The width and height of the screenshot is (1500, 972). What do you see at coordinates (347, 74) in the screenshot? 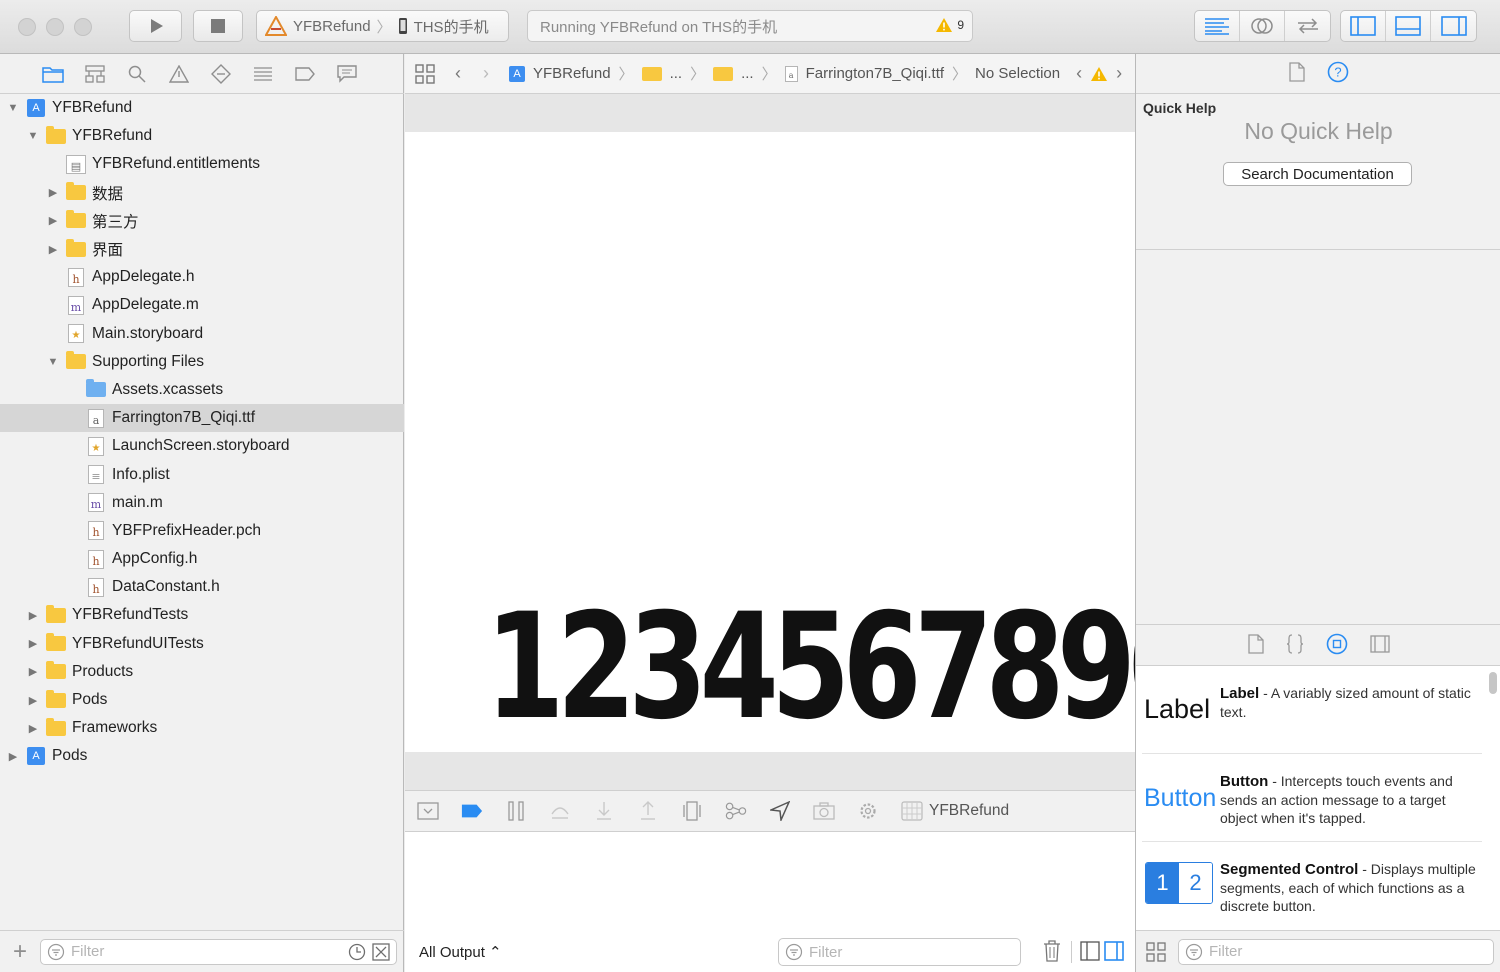
I see `report-navigator-tab` at bounding box center [347, 74].